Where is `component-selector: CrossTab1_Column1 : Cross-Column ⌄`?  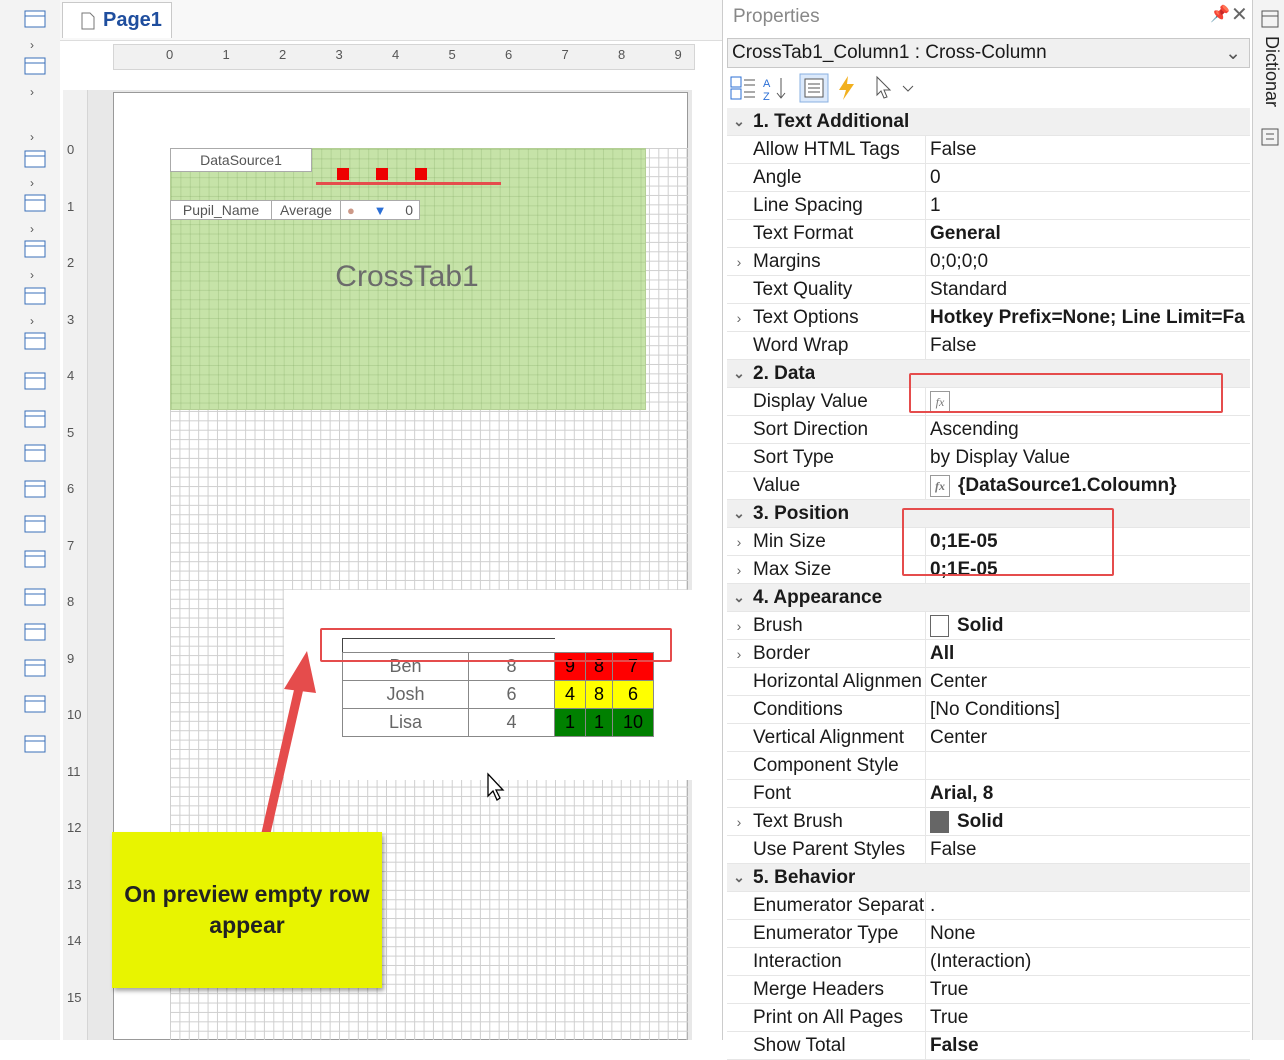 component-selector: CrossTab1_Column1 : Cross-Column ⌄ is located at coordinates (988, 53).